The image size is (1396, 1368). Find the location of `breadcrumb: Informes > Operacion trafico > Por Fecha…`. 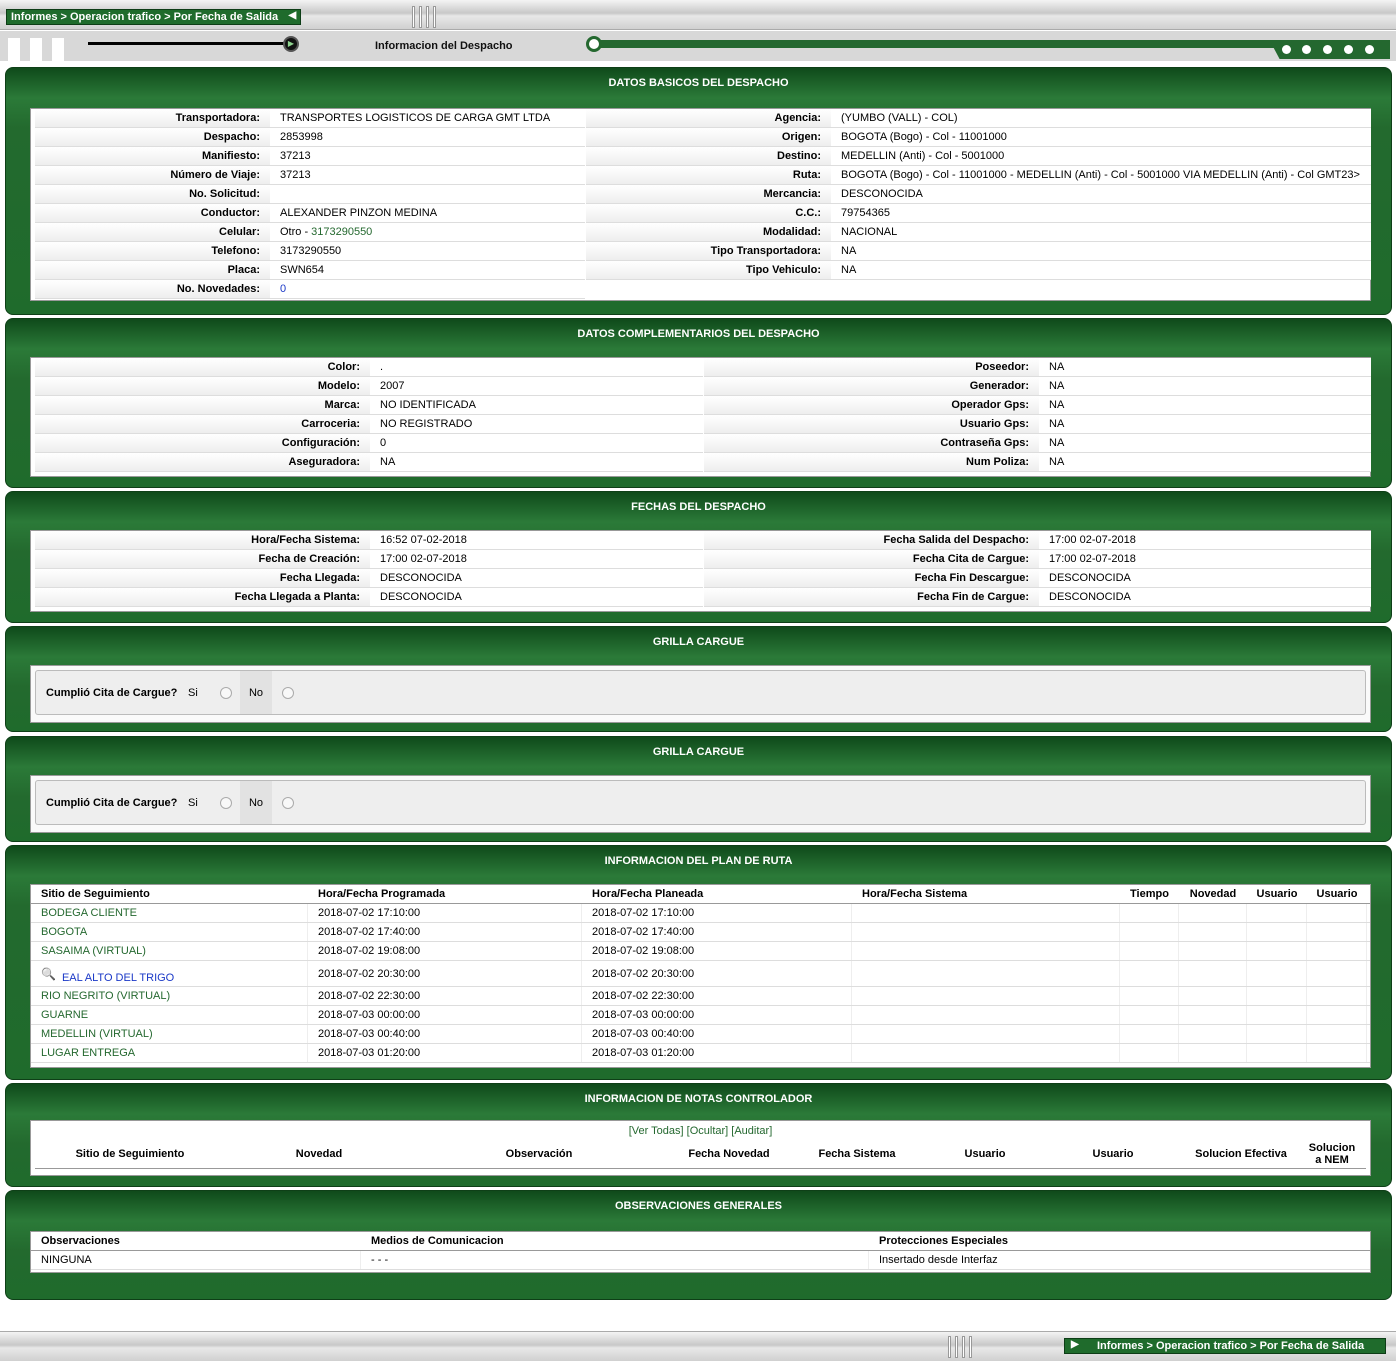

breadcrumb: Informes > Operacion trafico > Por Fecha… is located at coordinates (154, 17).